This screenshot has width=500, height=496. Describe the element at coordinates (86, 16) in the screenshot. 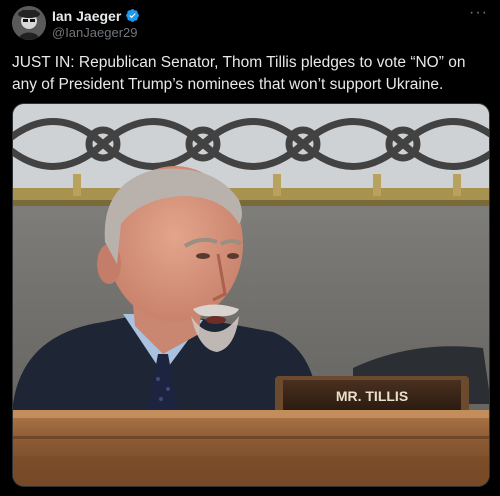

I see `author-display-name: Ian Jaeger` at that location.